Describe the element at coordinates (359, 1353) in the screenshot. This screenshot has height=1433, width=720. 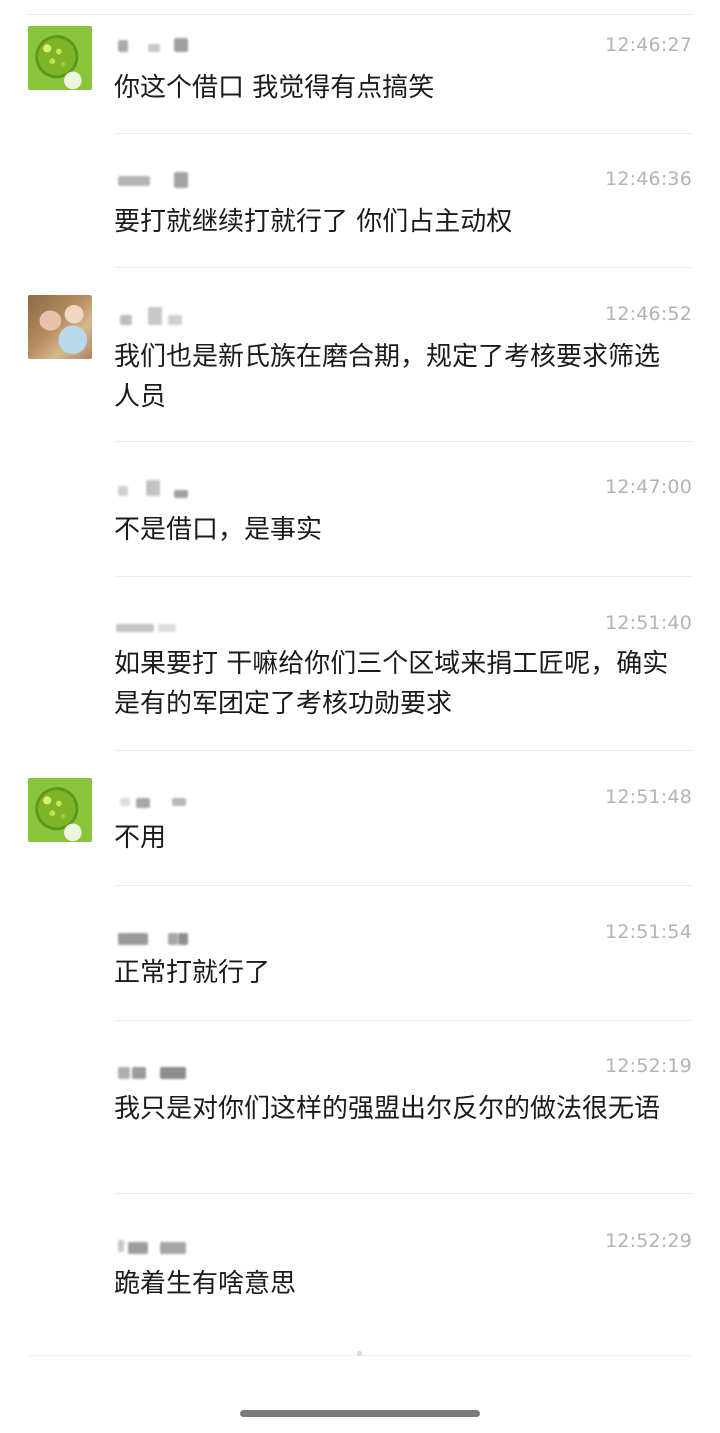
I see `scroll-indicator-dot` at that location.